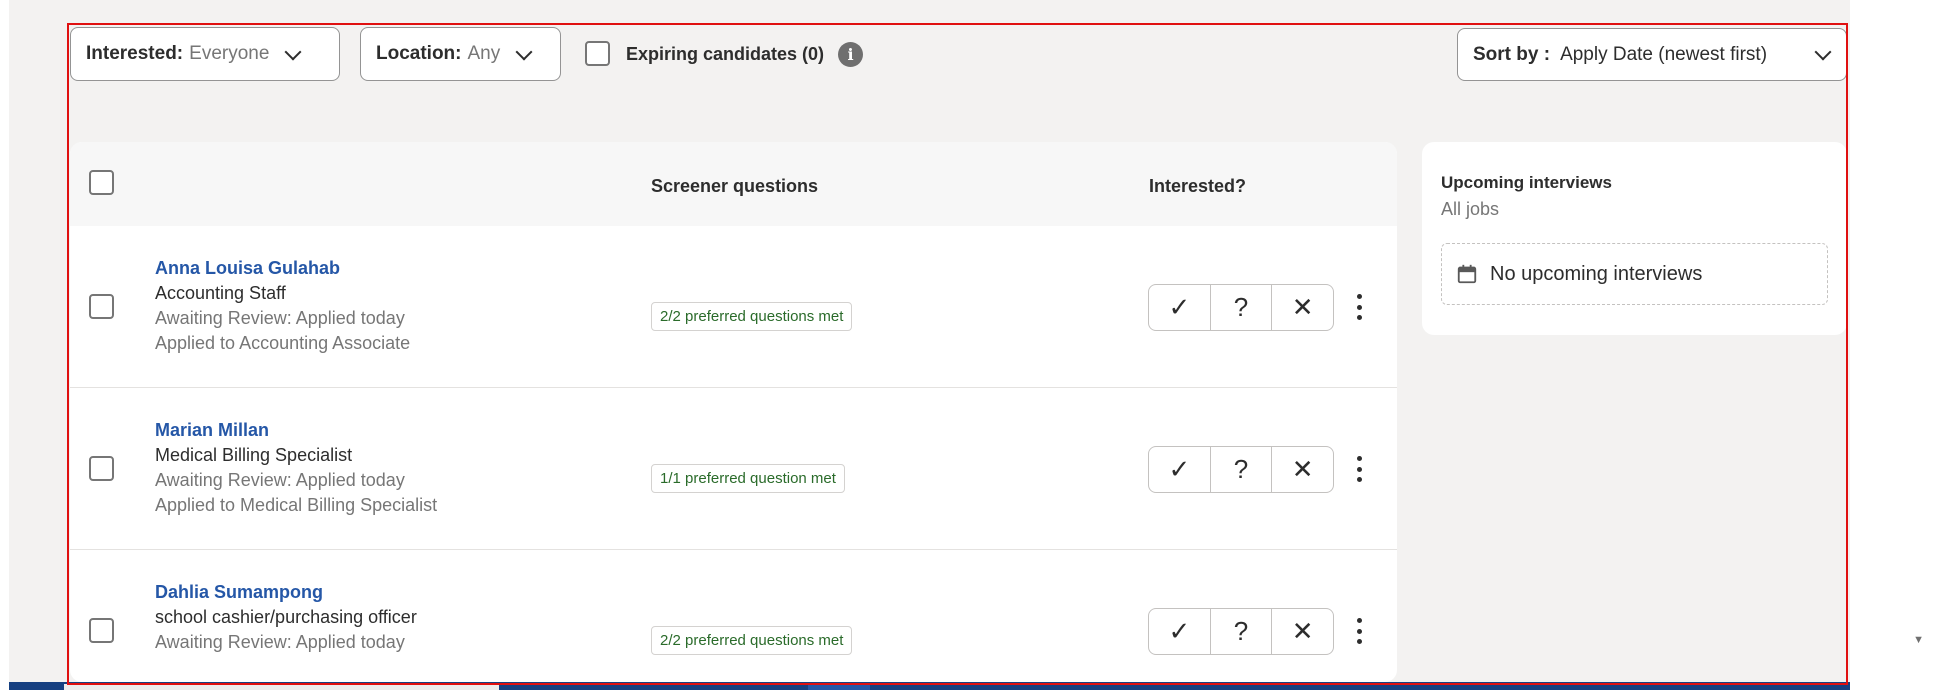  I want to click on candidate-job-title: Accounting Staff, so click(220, 293).